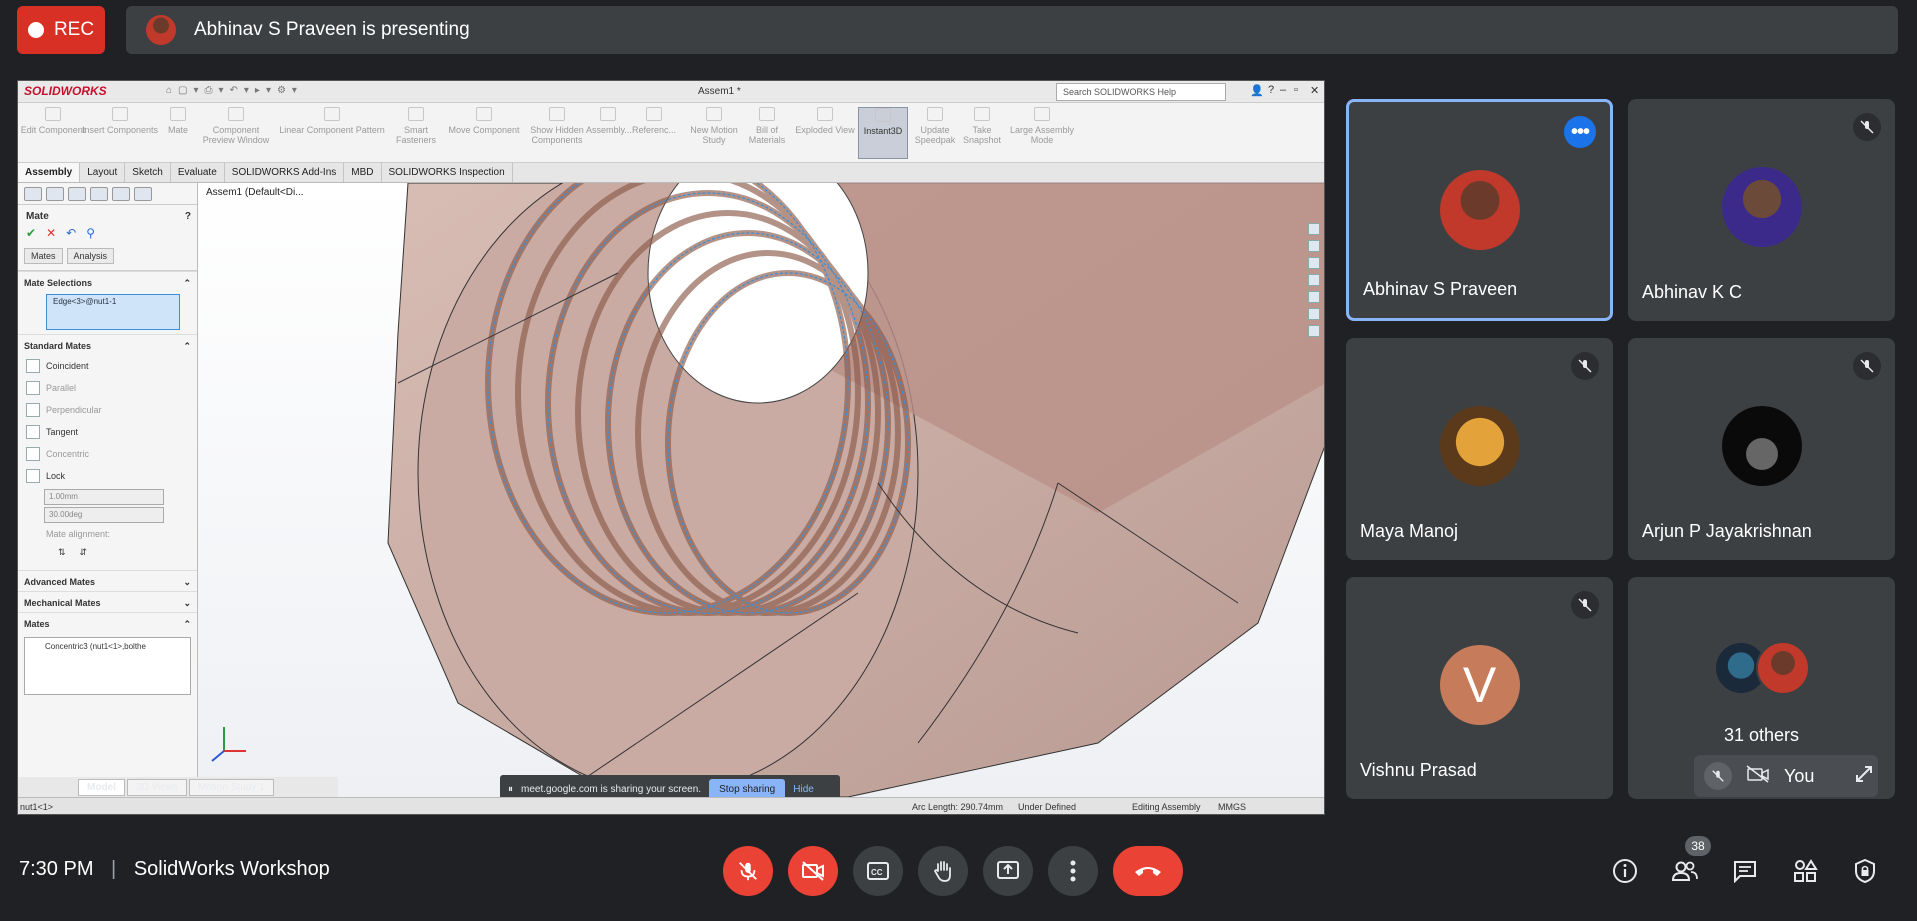  I want to click on tab-analysis: Analysis, so click(90, 256).